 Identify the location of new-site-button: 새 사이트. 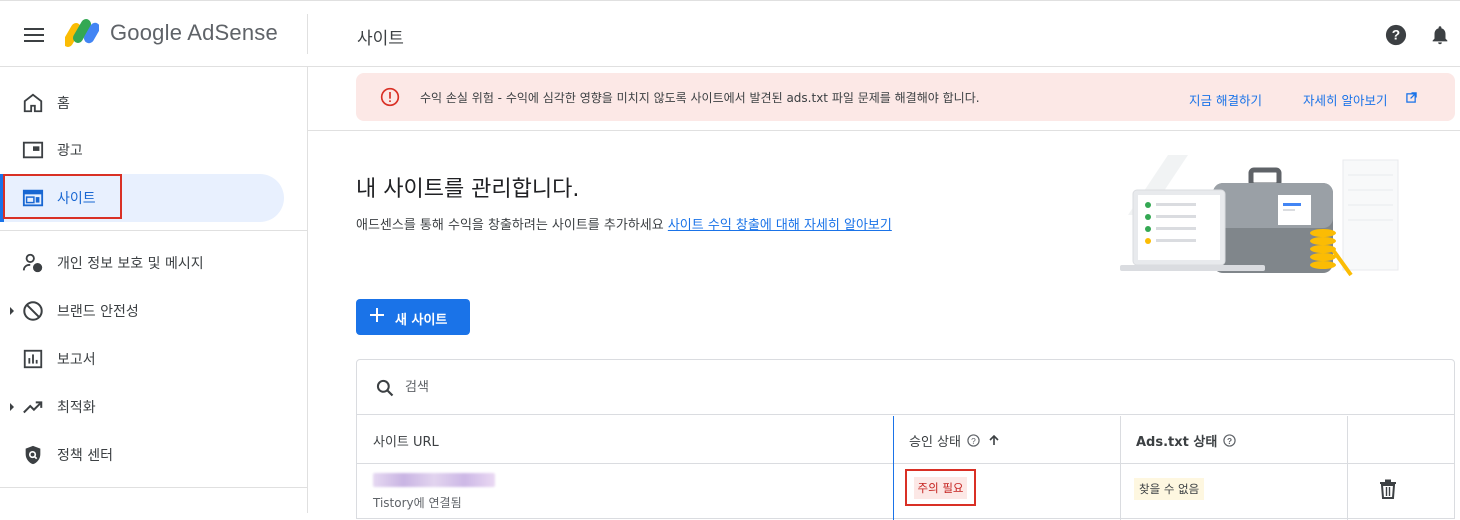
(413, 317).